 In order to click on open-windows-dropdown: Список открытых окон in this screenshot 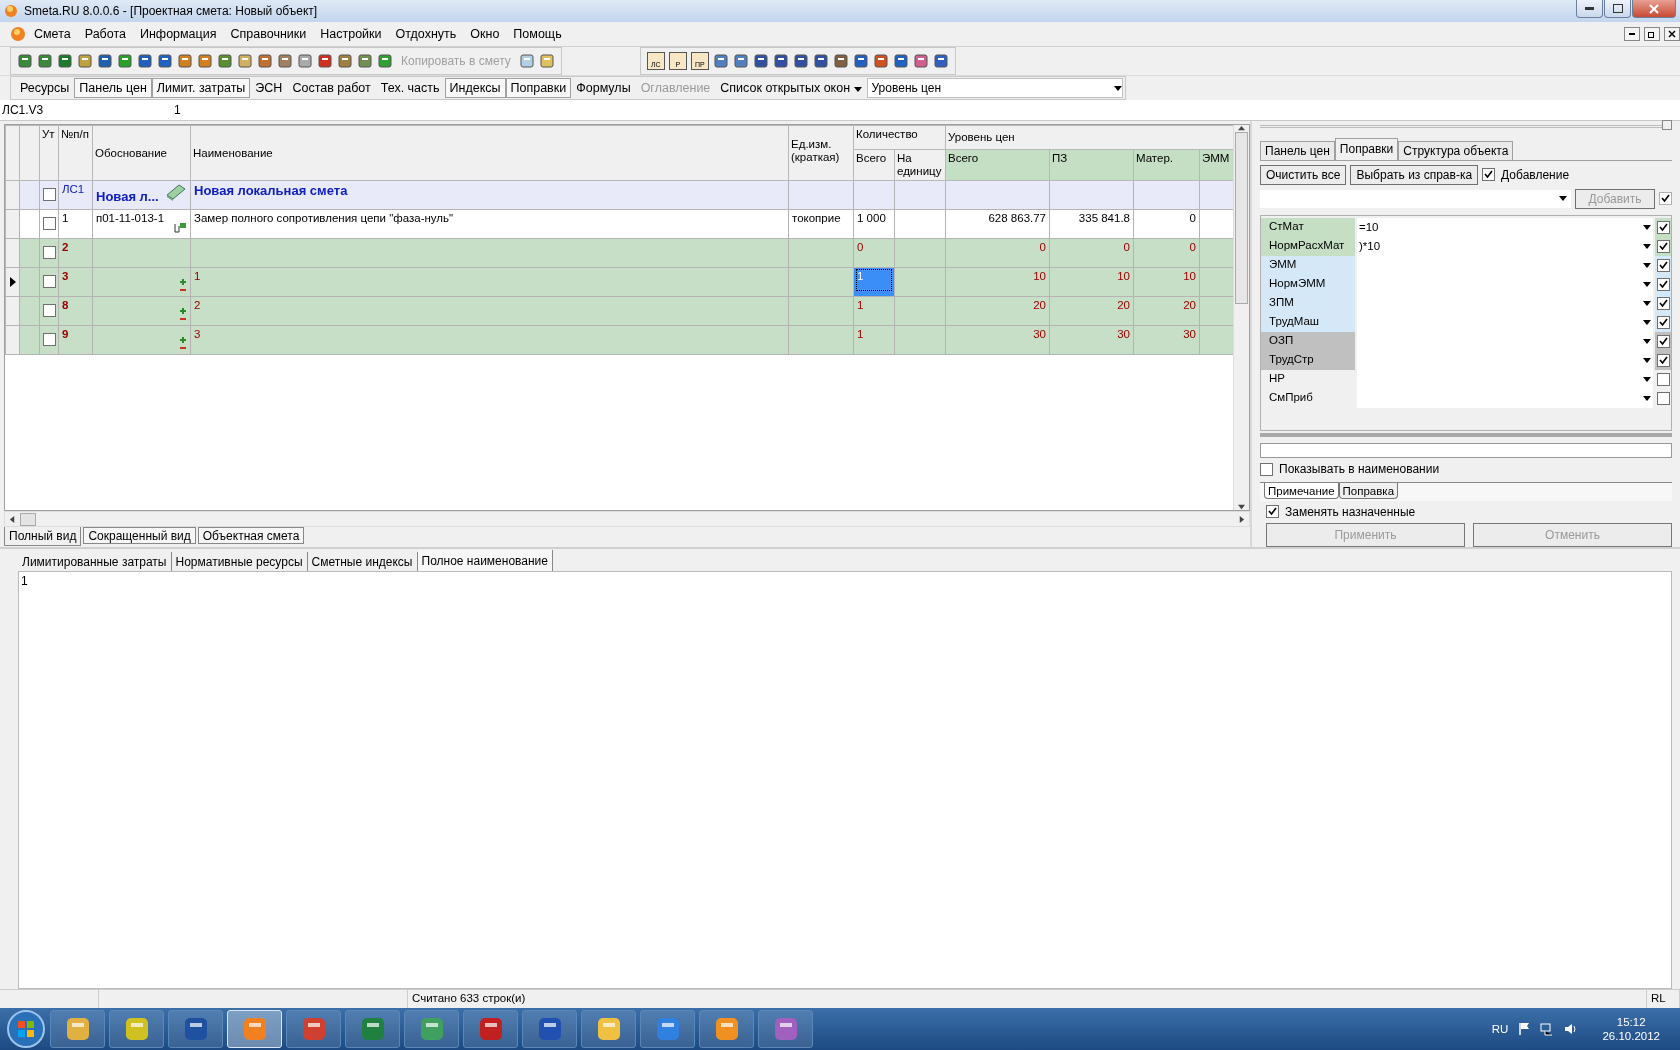, I will do `click(791, 88)`.